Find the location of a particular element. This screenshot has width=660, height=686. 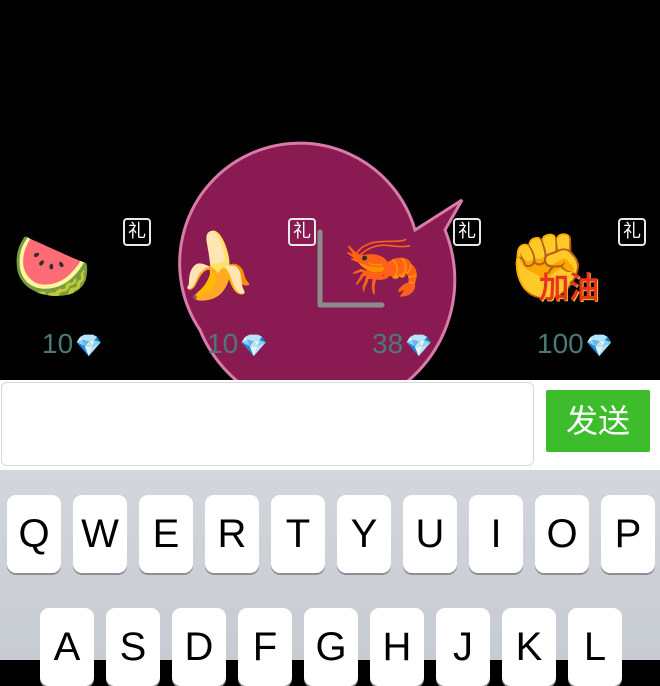

gift-shrimp: 🦐 礼 38💎 is located at coordinates (405, 295).